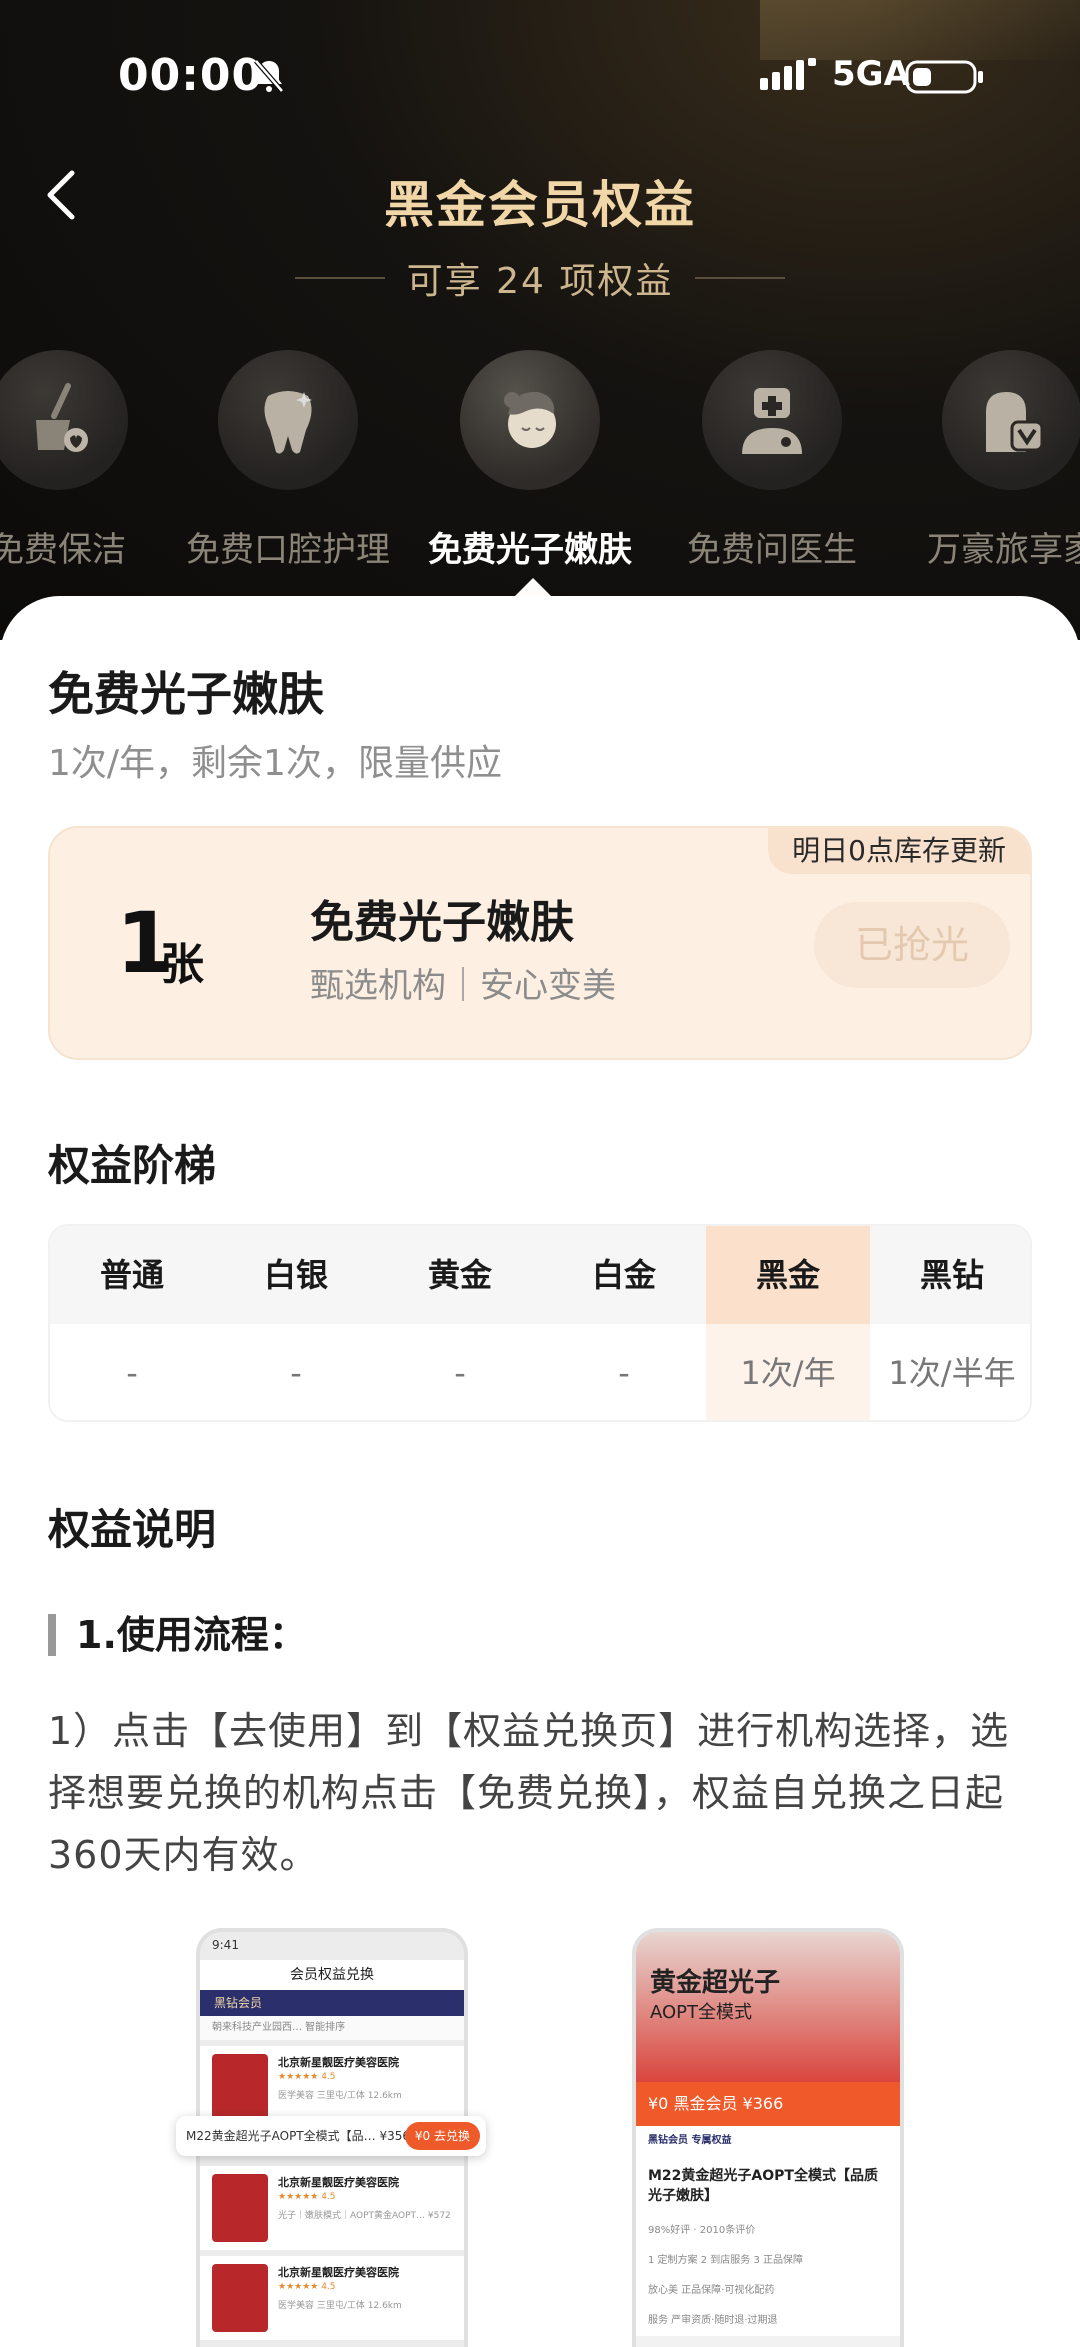  What do you see at coordinates (540, 281) in the screenshot?
I see `benefit-count: 可享 24 项权益` at bounding box center [540, 281].